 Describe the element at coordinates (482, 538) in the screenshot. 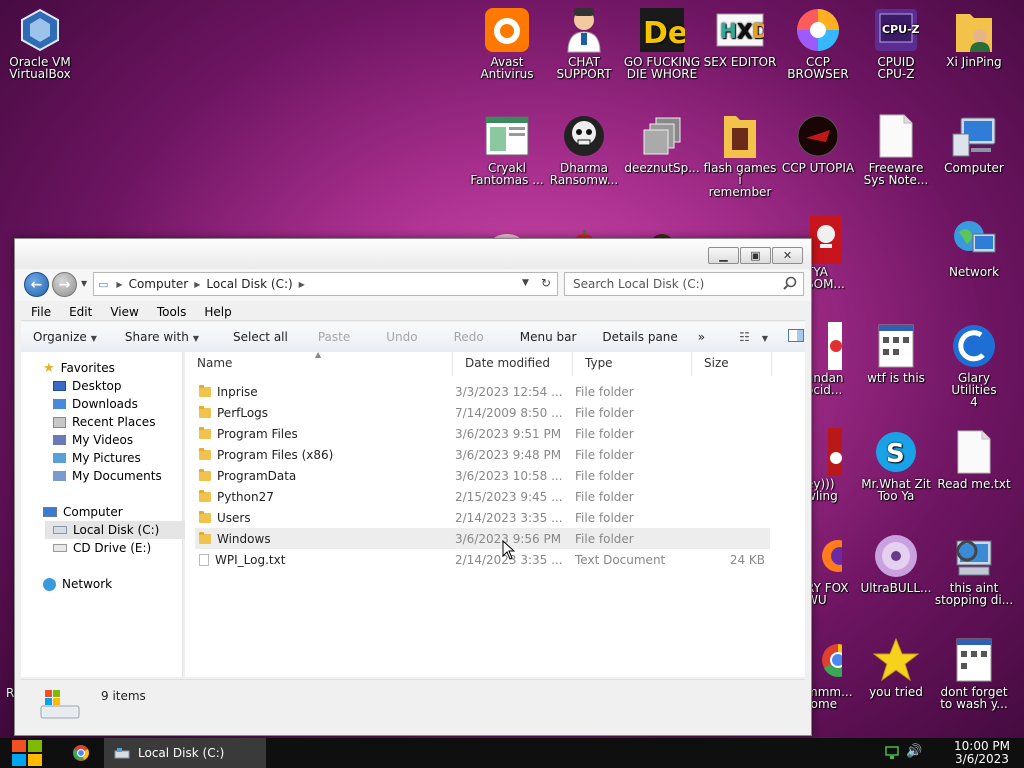

I see `table-row: Windows 3/6/2023 9:56 PM File folder` at that location.